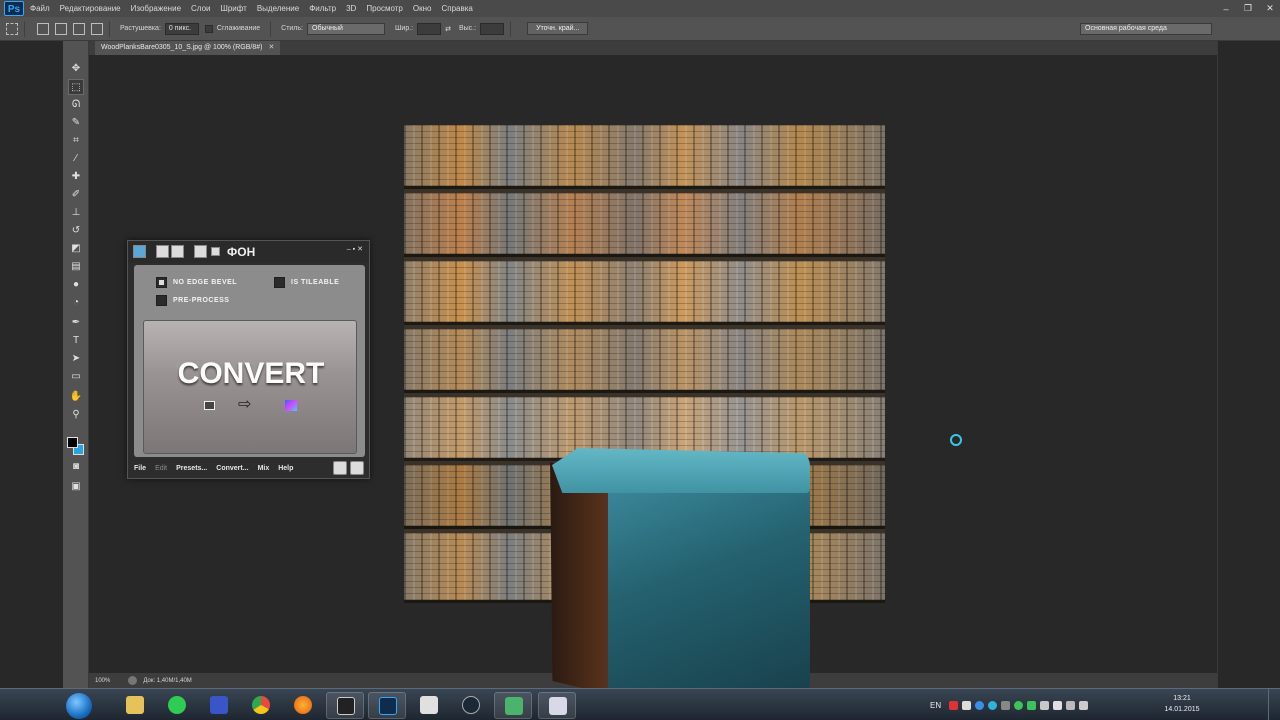  Describe the element at coordinates (12, 28) in the screenshot. I see `marquee-tool-preset-icon` at that location.